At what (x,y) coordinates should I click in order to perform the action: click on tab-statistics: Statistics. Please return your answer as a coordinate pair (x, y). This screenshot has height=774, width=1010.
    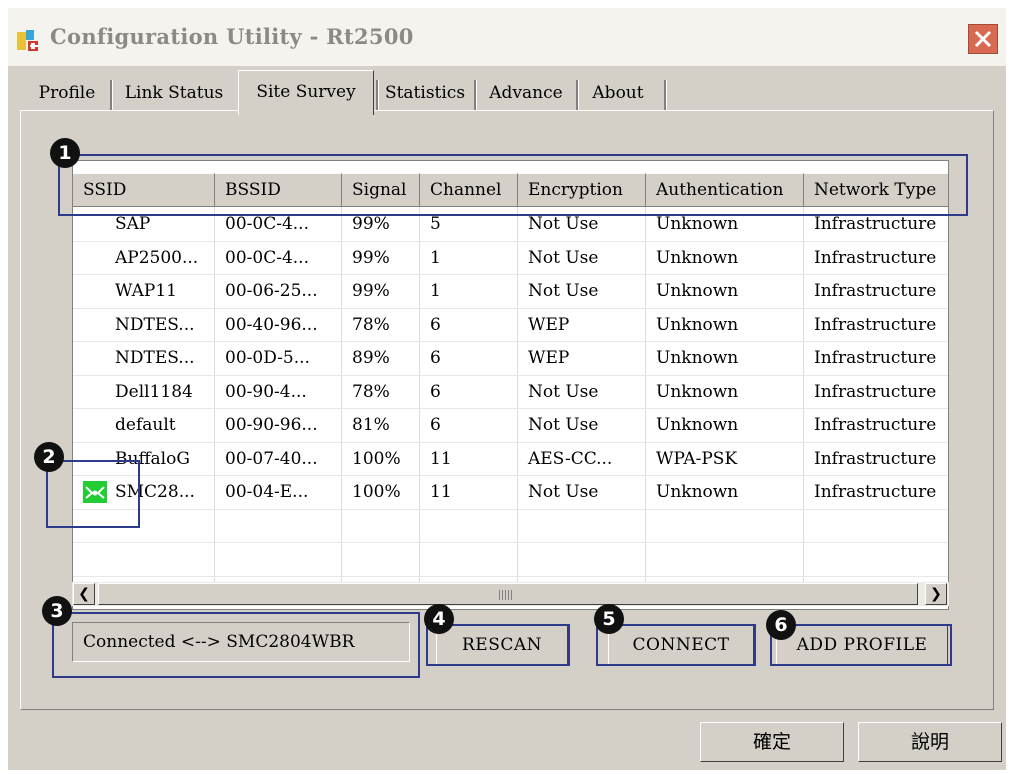
    Looking at the image, I should click on (425, 93).